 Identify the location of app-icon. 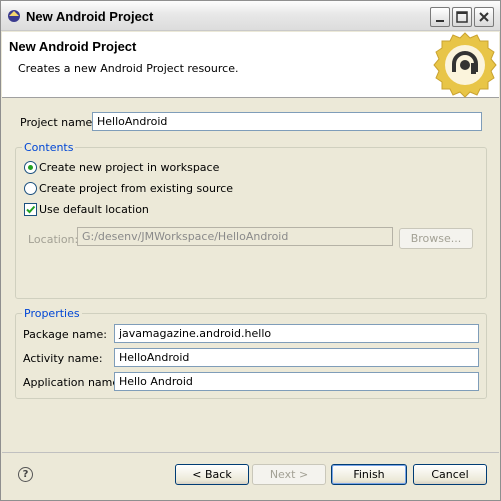
(14, 16).